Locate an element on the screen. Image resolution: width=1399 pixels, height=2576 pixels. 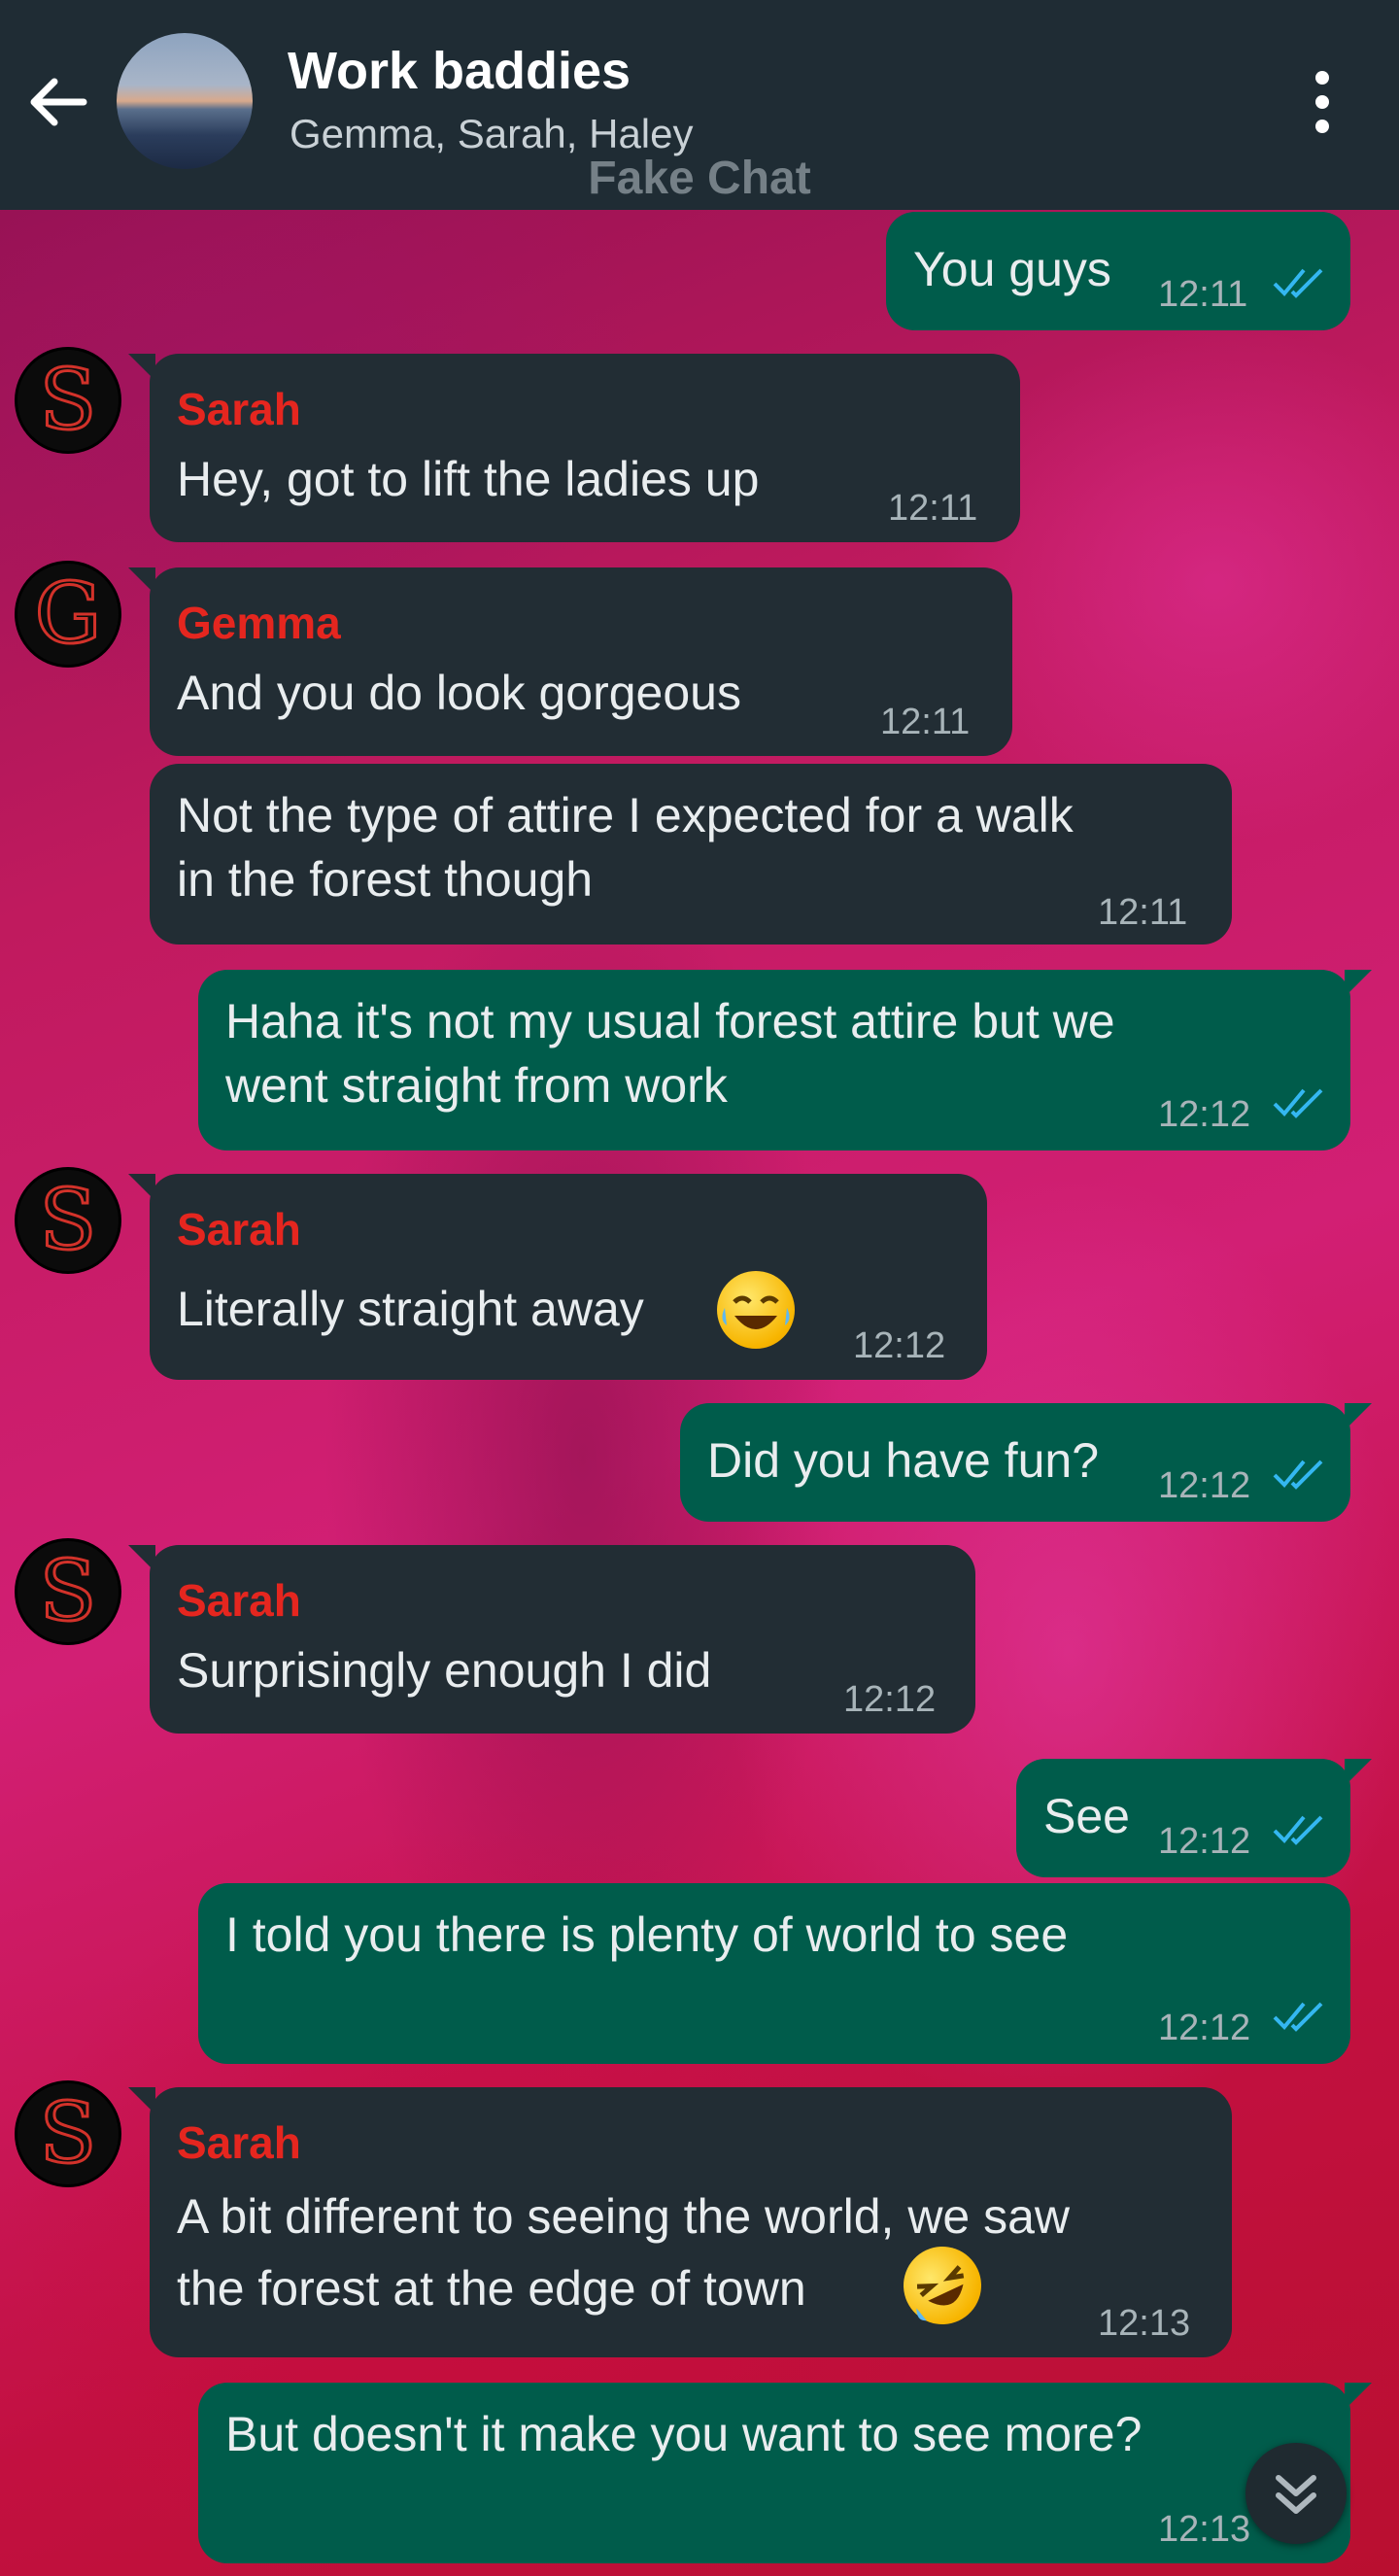
message-text: And you do look gorgeous is located at coordinates (459, 693).